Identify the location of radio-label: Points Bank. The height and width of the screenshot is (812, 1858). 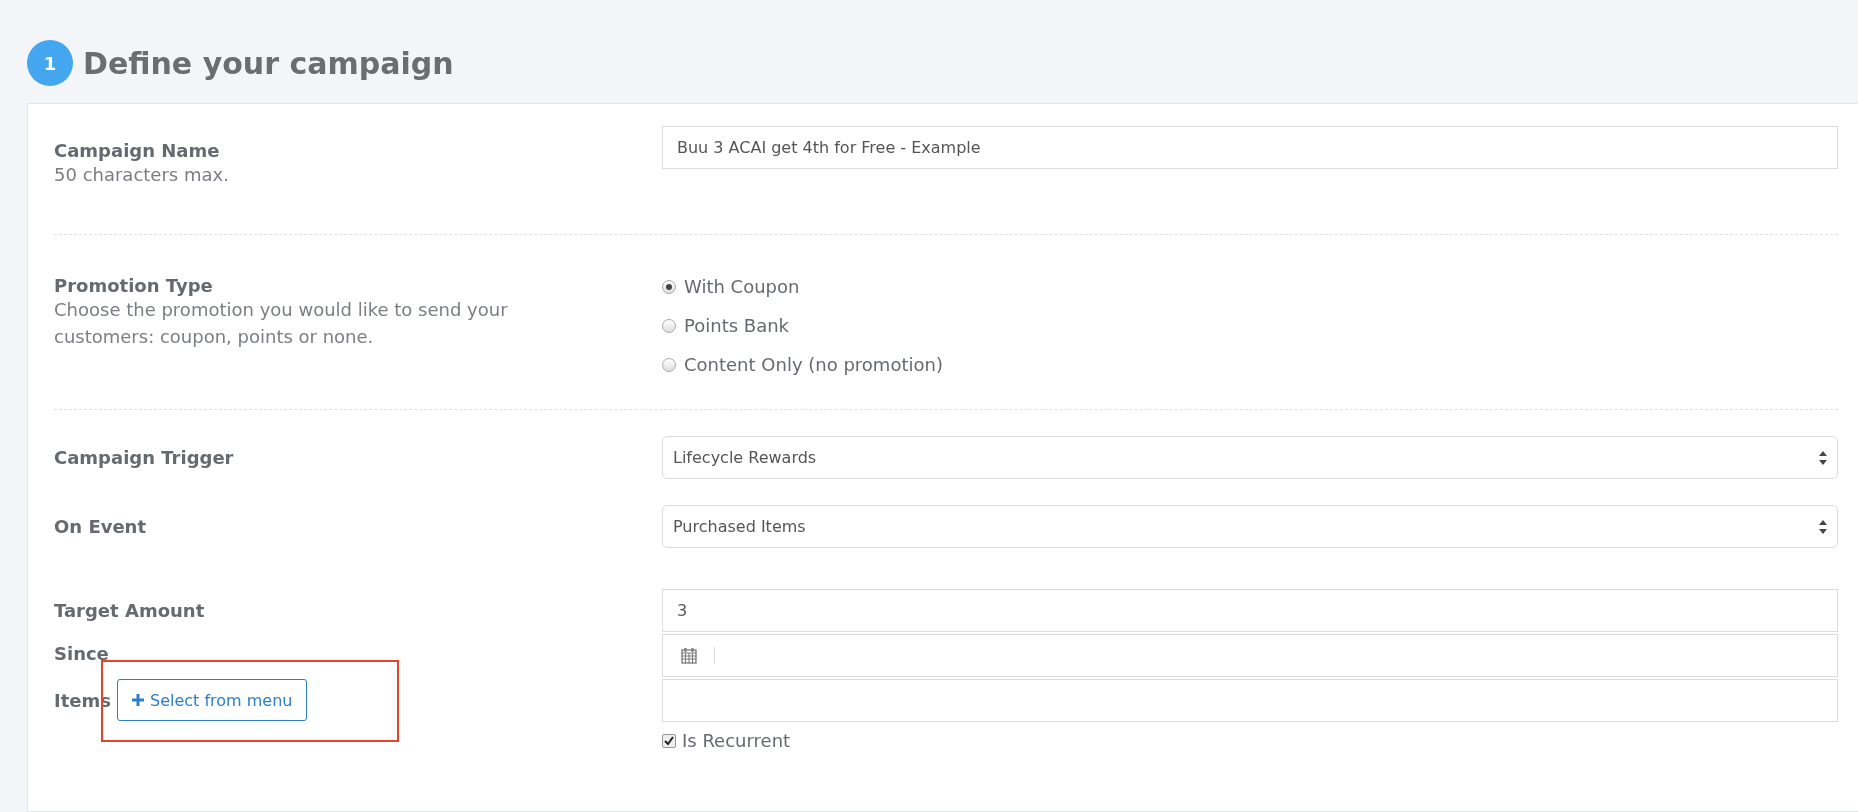
(736, 325).